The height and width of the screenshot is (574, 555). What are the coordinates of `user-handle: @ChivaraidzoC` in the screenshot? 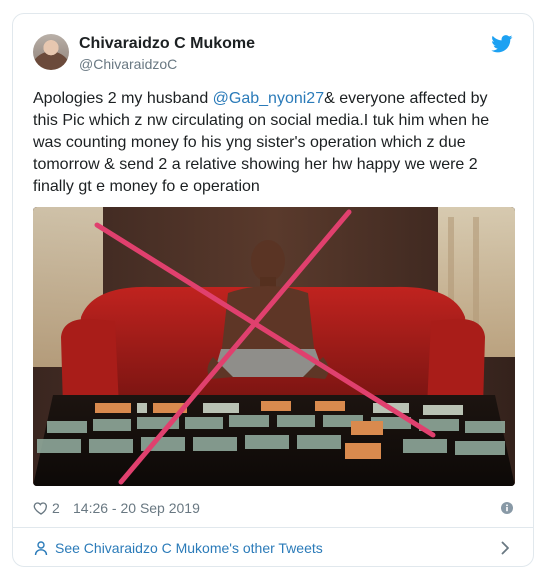 It's located at (167, 64).